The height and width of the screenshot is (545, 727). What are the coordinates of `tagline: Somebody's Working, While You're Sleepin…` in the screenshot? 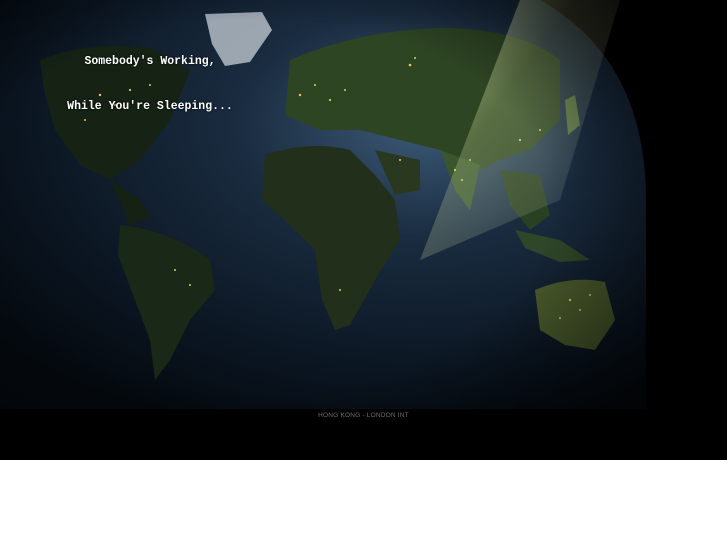 It's located at (150, 84).